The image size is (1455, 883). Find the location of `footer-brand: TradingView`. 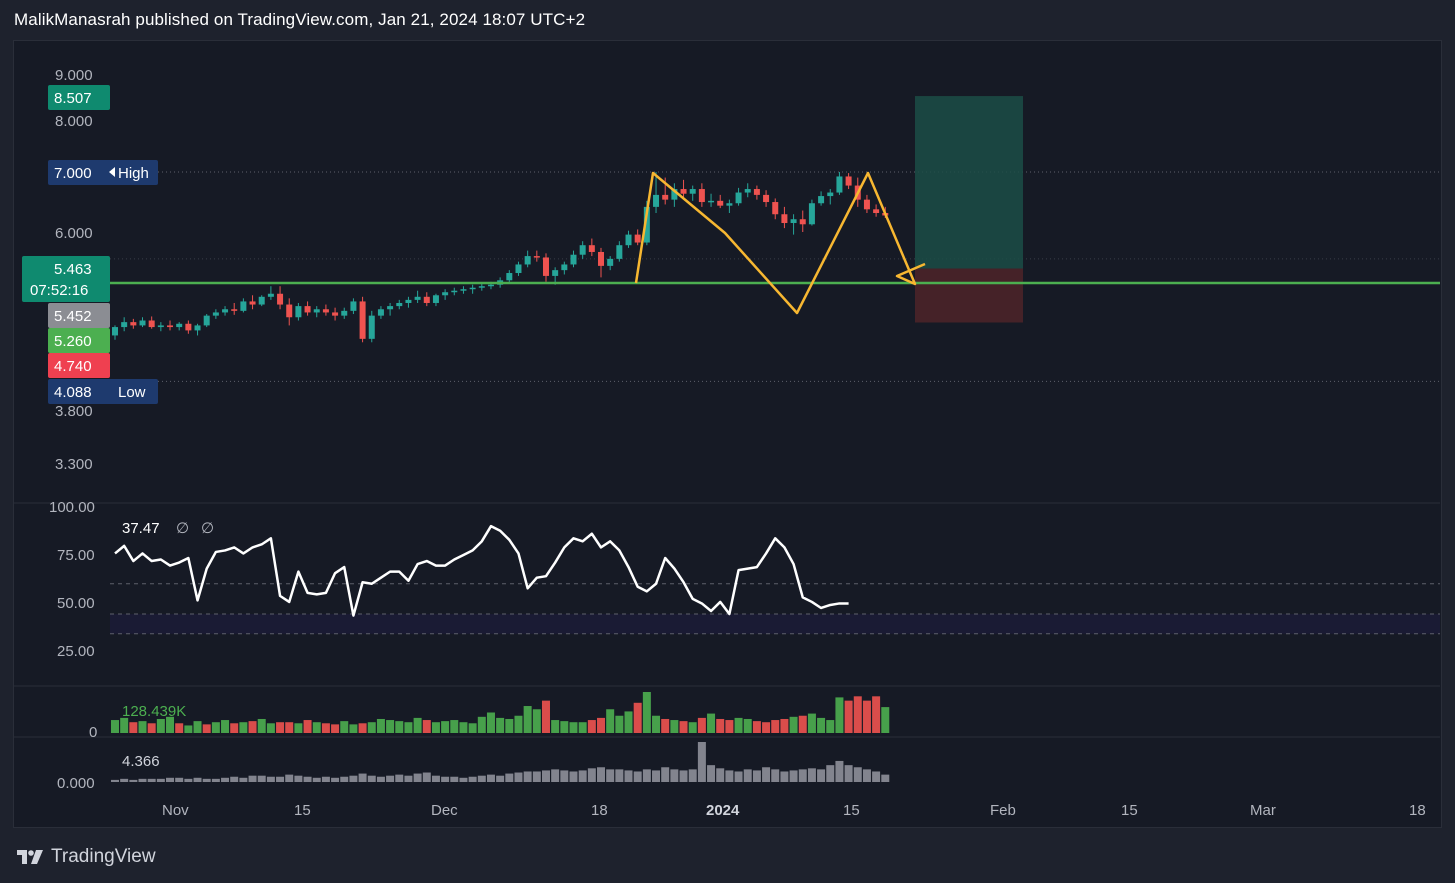

footer-brand: TradingView is located at coordinates (103, 857).